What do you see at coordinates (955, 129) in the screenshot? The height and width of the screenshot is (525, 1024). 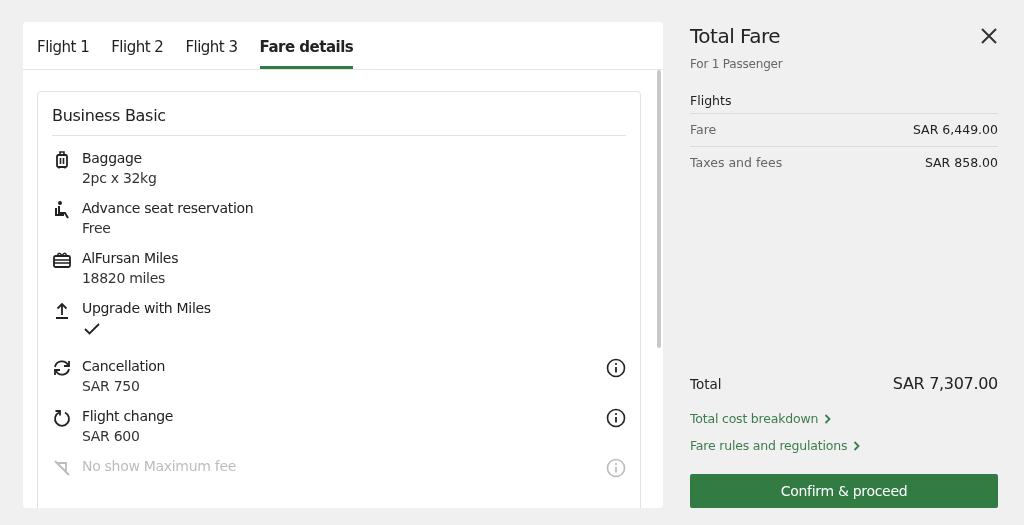 I see `fare-line-amount: SAR 6,449.00` at bounding box center [955, 129].